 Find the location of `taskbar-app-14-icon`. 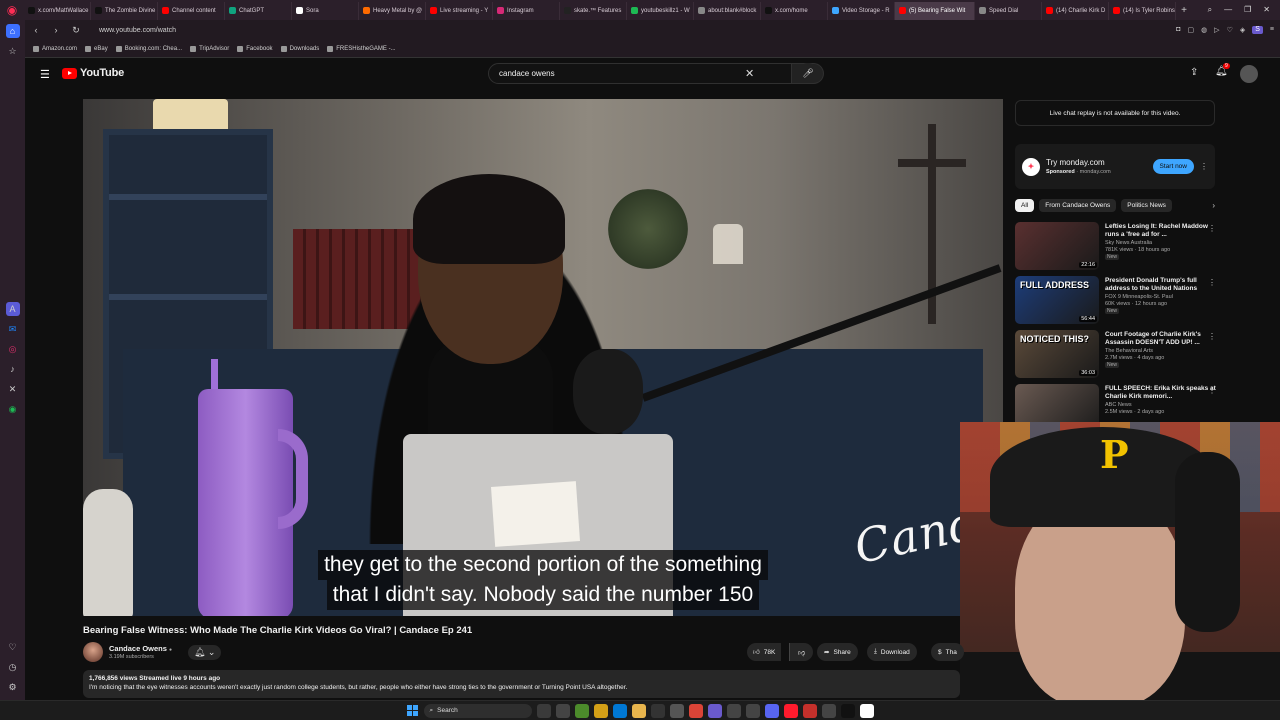

taskbar-app-14-icon is located at coordinates (790, 710).